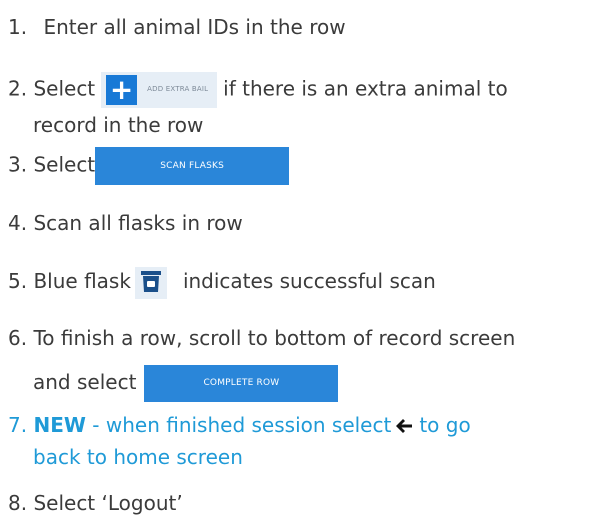 The image size is (615, 521). I want to click on step-text: Select ‘Logout’, so click(108, 503).